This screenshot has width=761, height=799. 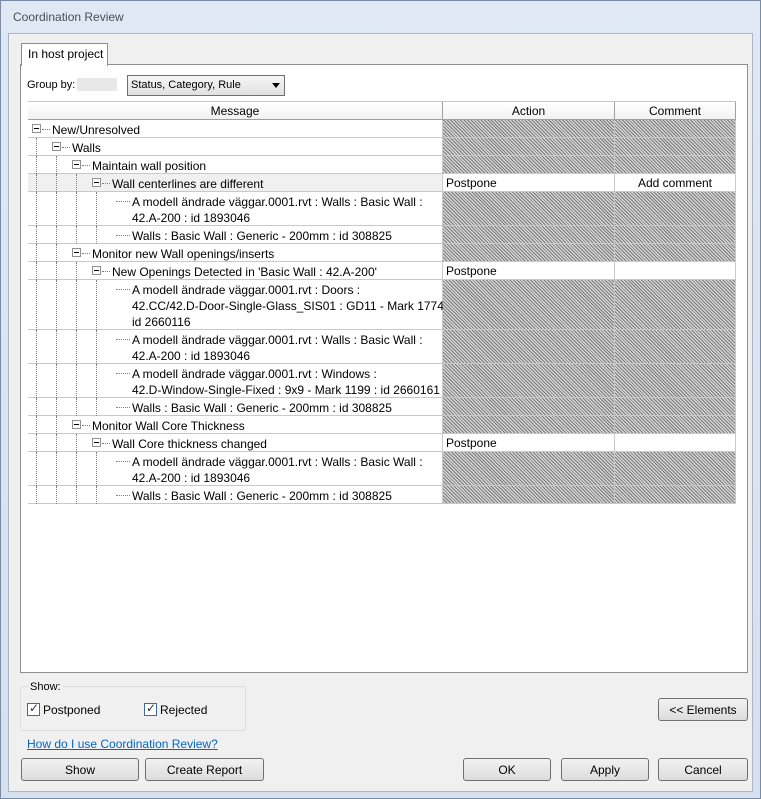 I want to click on postponed-checkbox, so click(x=33, y=708).